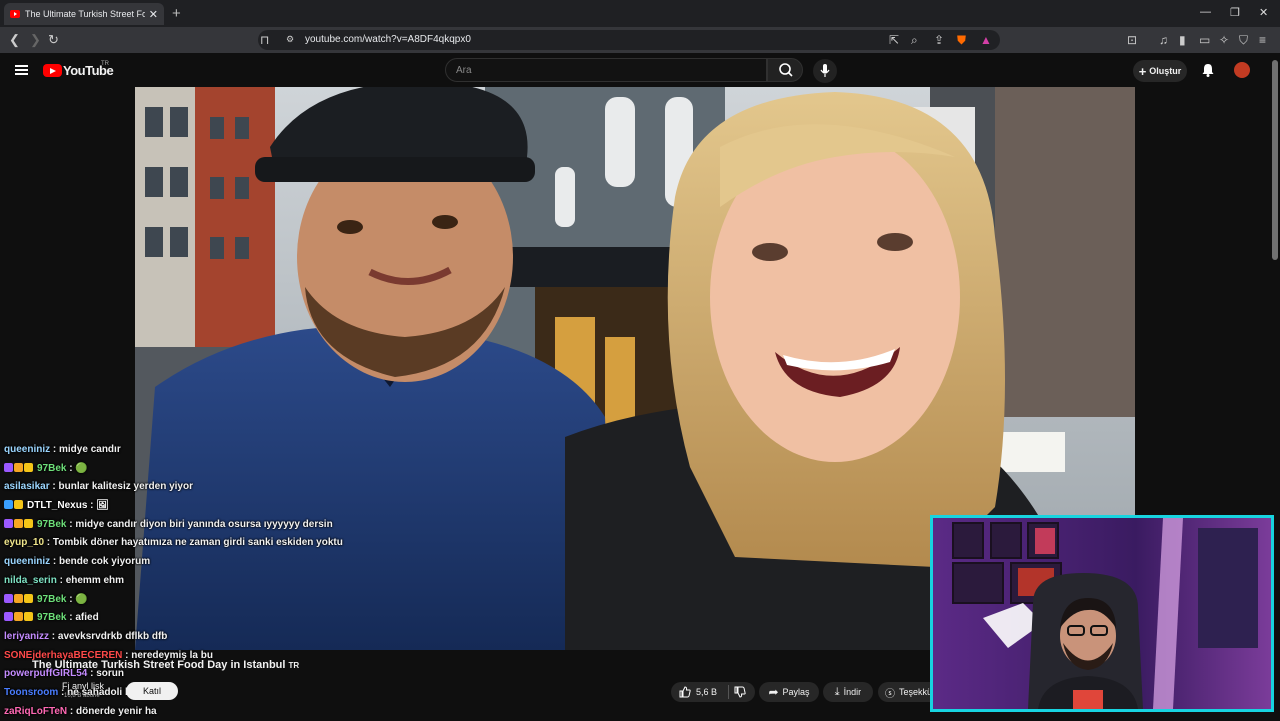 This screenshot has height=721, width=1280. What do you see at coordinates (848, 692) in the screenshot?
I see `download-button: ⤓ İndir` at bounding box center [848, 692].